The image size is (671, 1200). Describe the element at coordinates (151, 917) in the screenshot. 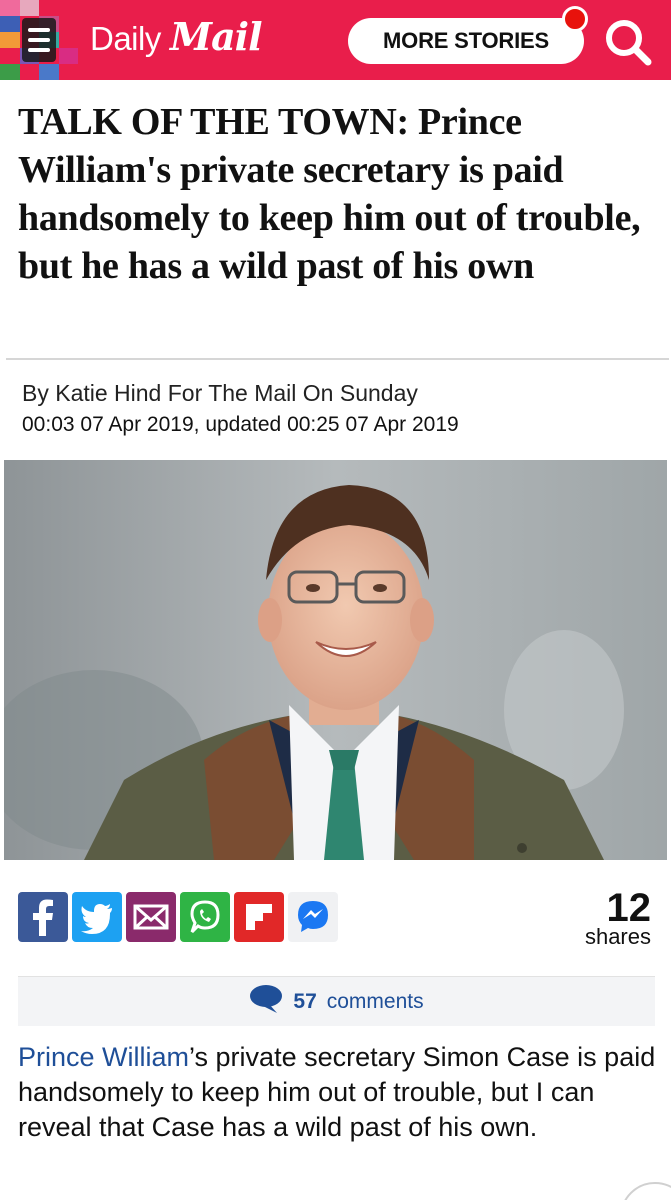

I see `email-icon` at that location.